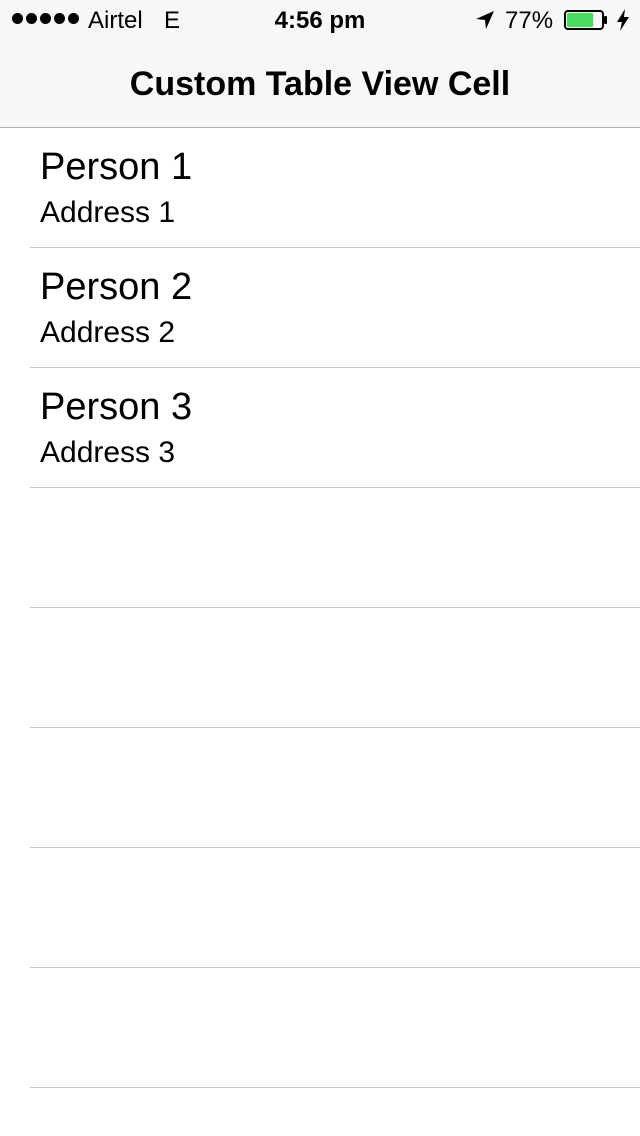  Describe the element at coordinates (623, 20) in the screenshot. I see `charging-bolt-icon` at that location.